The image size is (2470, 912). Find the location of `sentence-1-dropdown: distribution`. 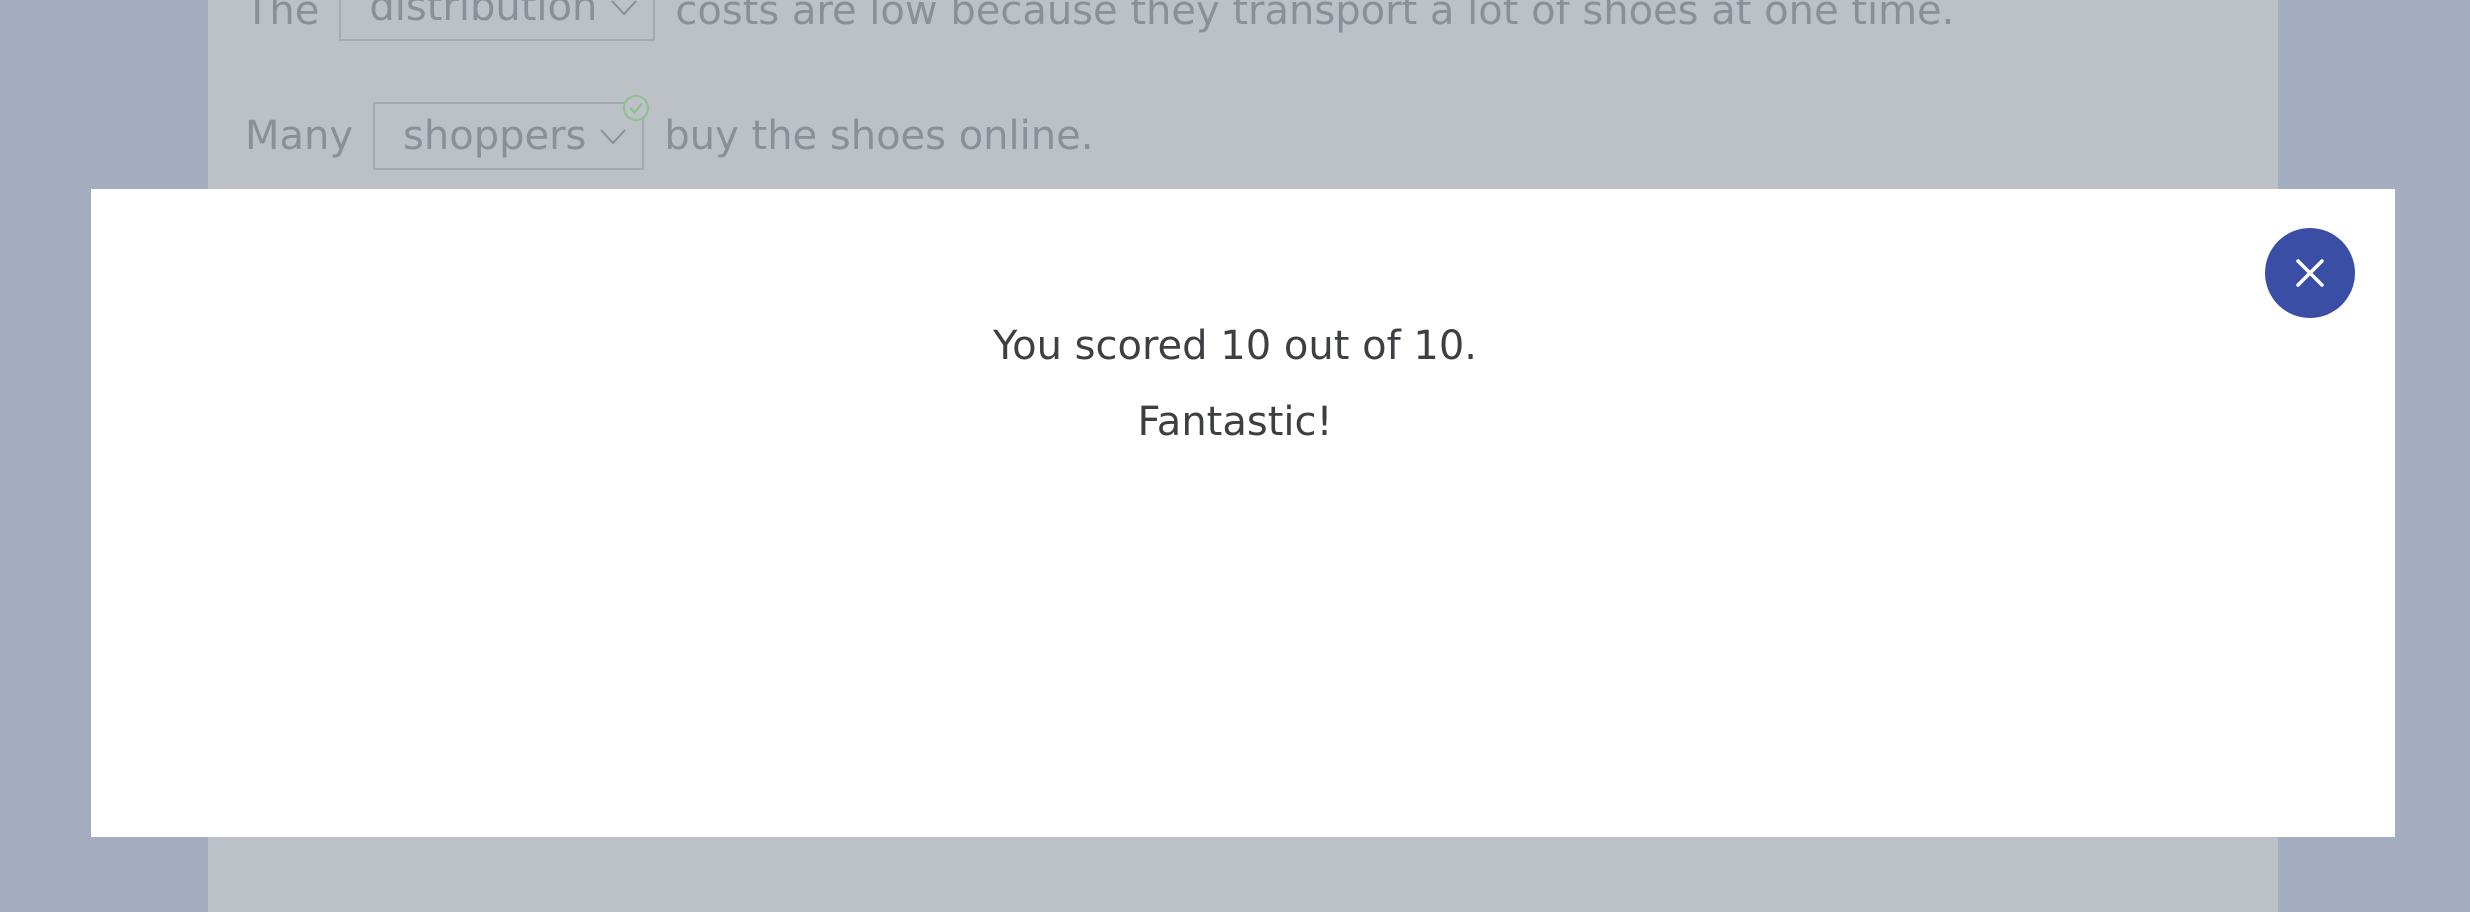

sentence-1-dropdown: distribution is located at coordinates (497, 20).